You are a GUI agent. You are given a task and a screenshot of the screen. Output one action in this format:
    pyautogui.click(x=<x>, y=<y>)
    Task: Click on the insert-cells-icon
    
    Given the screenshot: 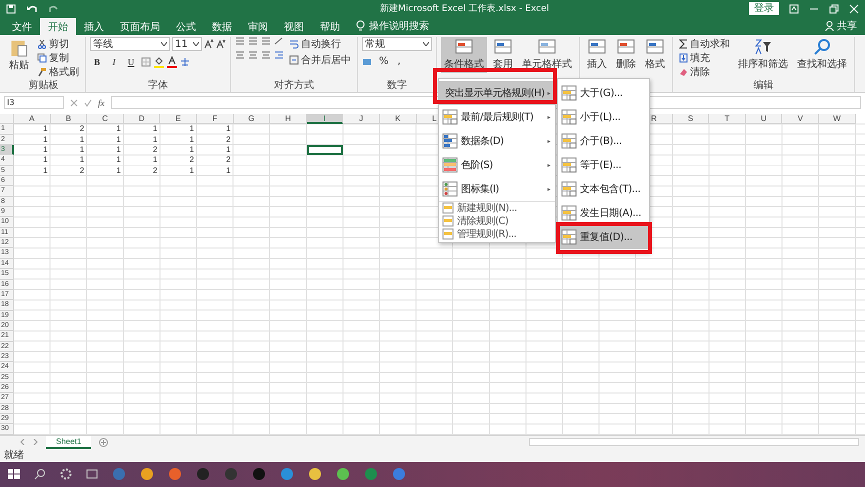 What is the action you would take?
    pyautogui.click(x=597, y=47)
    